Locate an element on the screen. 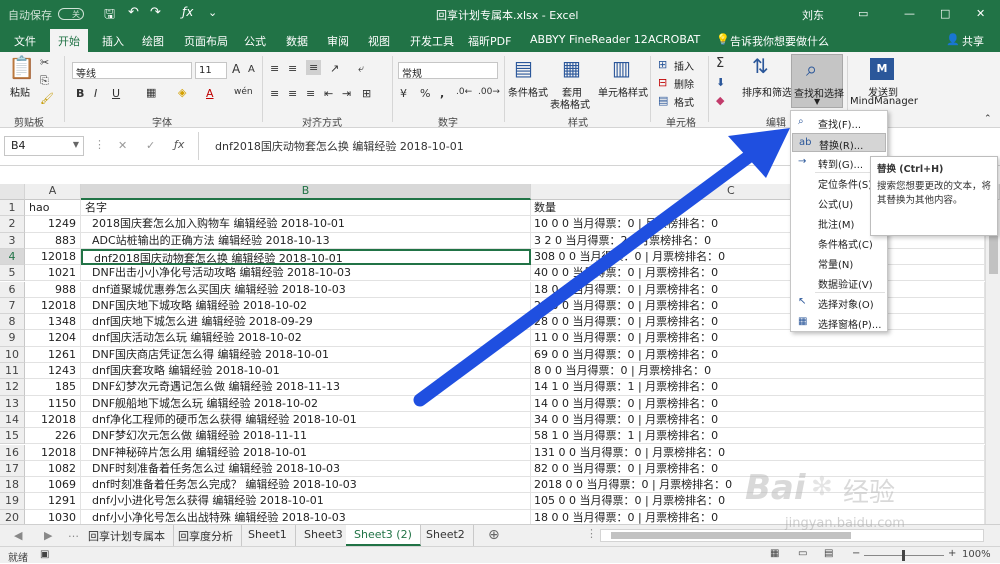  menu-item-label: 数据验证(V) is located at coordinates (845, 285).